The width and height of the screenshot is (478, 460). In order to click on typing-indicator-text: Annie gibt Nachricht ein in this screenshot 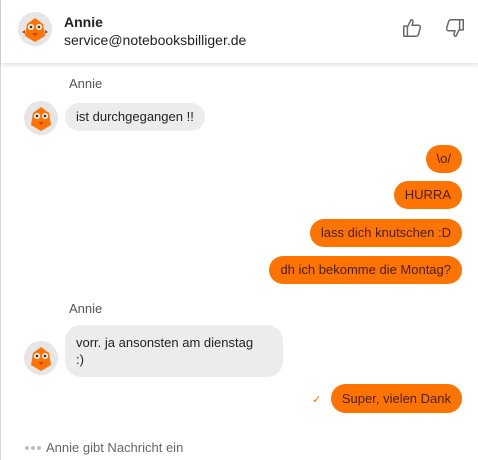, I will do `click(115, 447)`.